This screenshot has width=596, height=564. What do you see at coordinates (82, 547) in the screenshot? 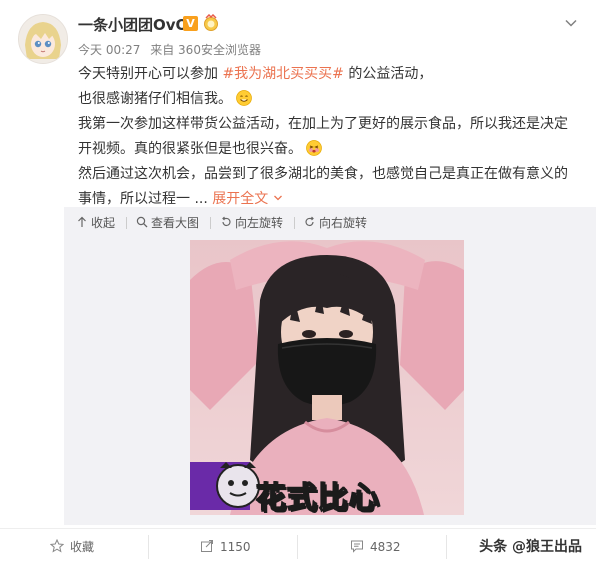
I see `favorite-label: 收藏` at bounding box center [82, 547].